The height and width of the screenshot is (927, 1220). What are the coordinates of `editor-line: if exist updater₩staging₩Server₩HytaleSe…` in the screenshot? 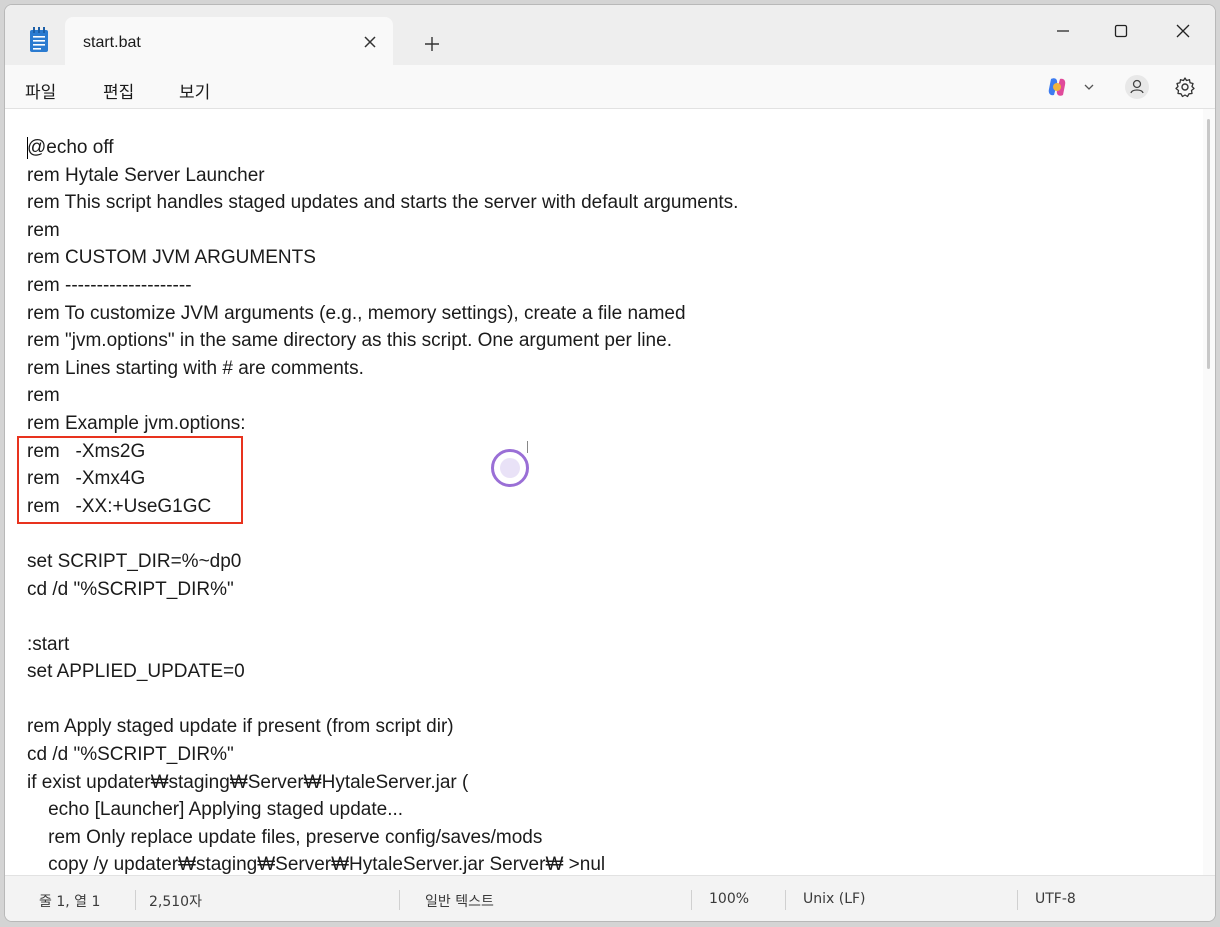 It's located at (248, 782).